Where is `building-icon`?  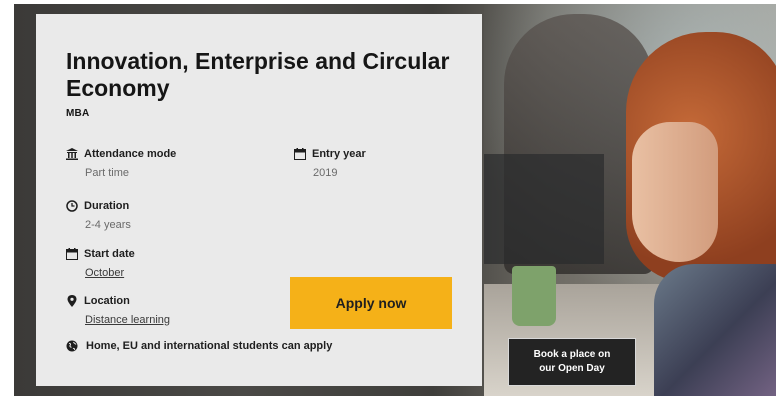 building-icon is located at coordinates (72, 154).